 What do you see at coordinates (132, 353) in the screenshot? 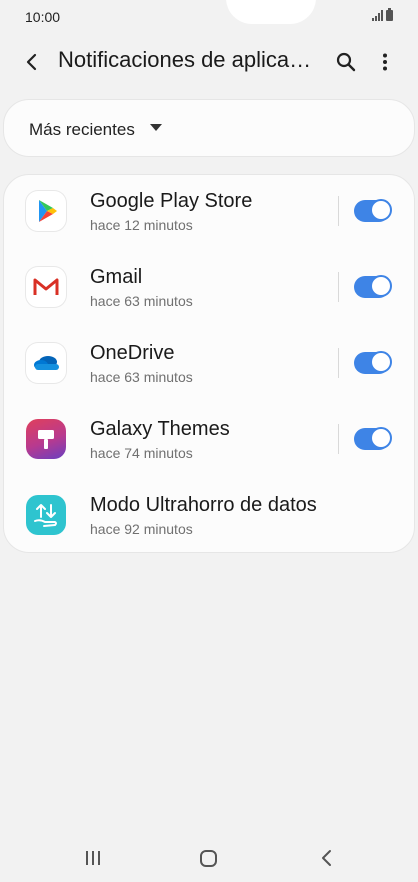
I see `app-name: OneDrive` at bounding box center [132, 353].